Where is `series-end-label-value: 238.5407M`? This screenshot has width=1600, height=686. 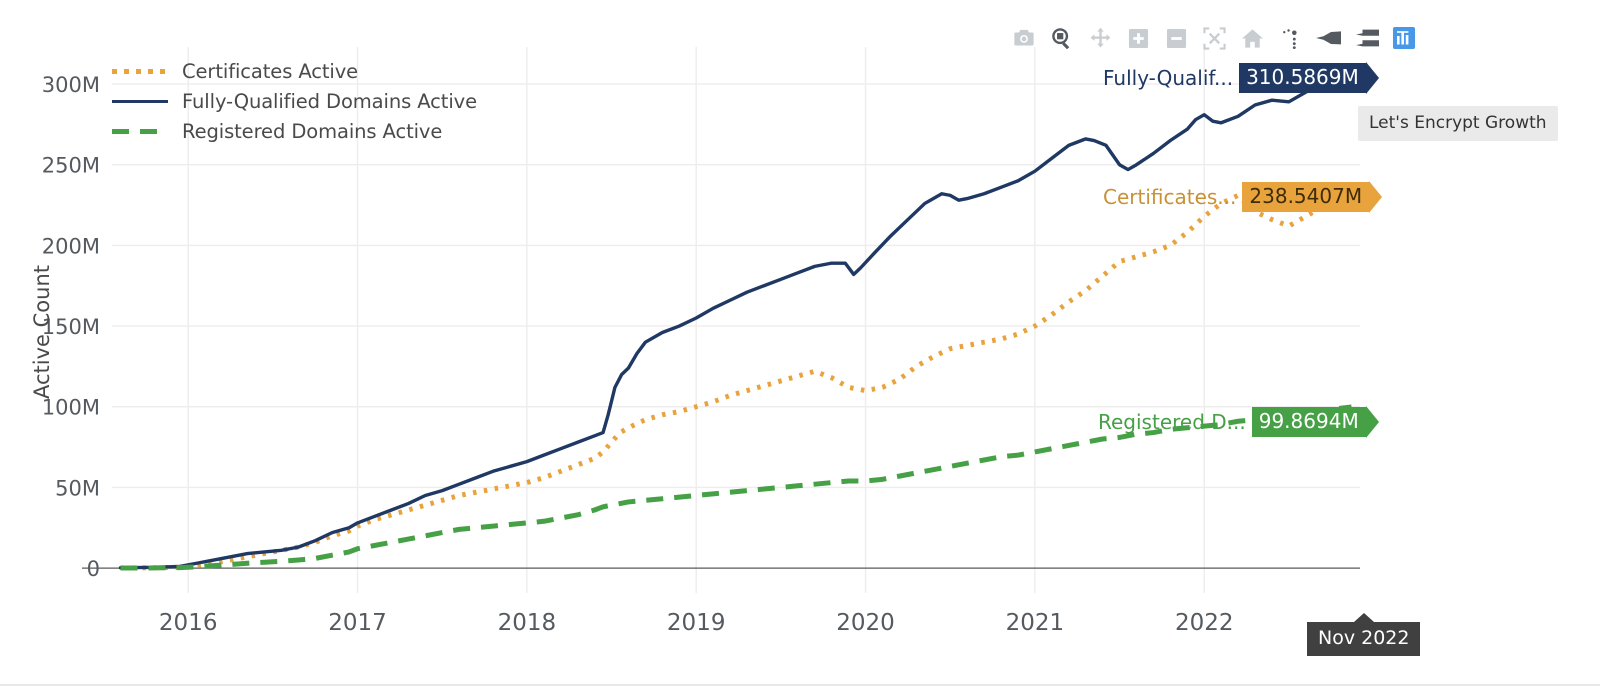
series-end-label-value: 238.5407M is located at coordinates (1306, 197).